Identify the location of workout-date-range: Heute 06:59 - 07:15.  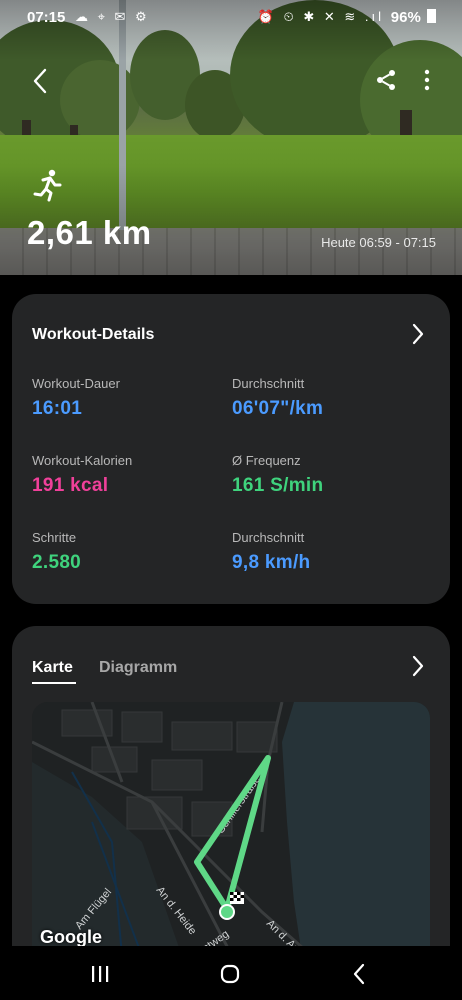
(378, 242).